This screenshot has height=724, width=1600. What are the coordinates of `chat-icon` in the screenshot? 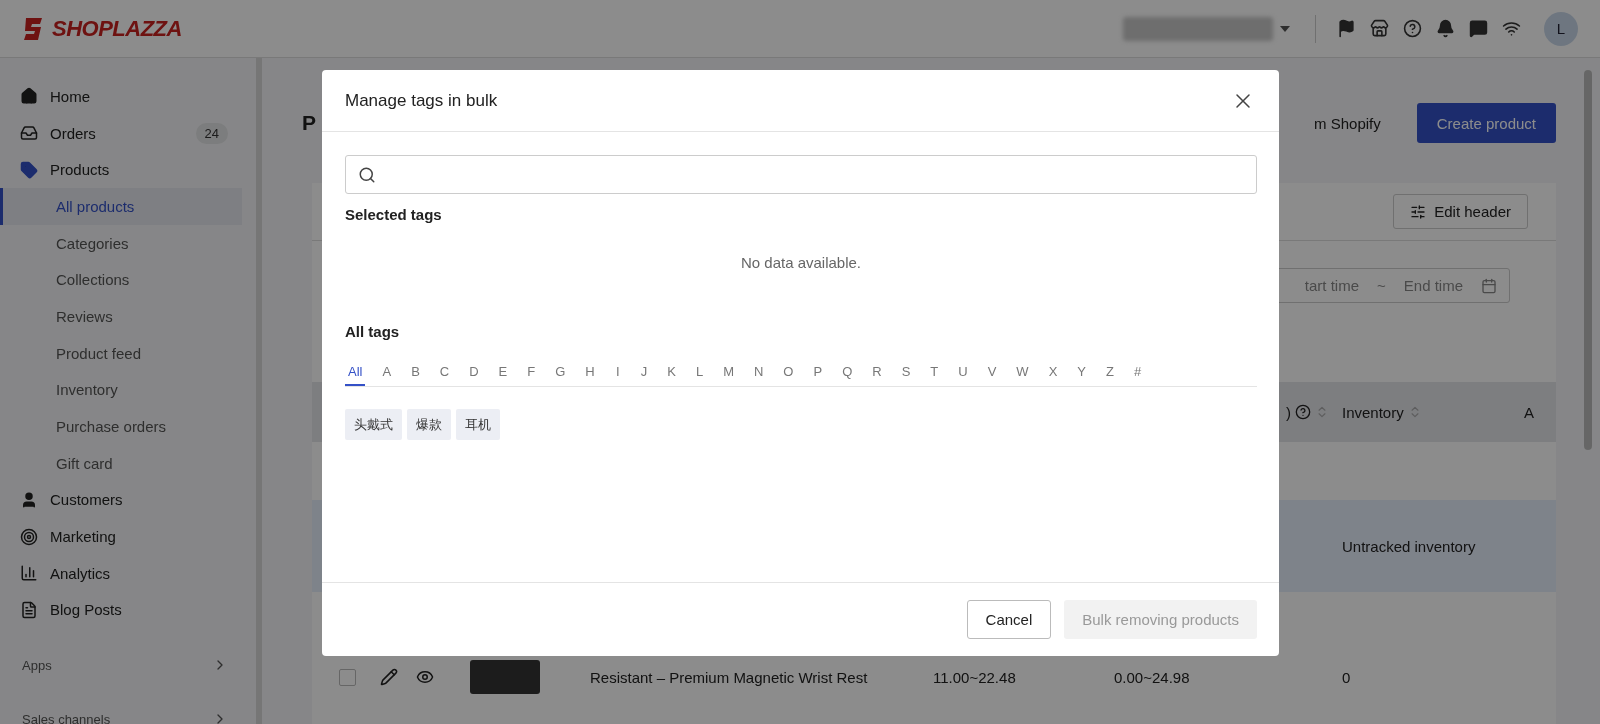 It's located at (1478, 28).